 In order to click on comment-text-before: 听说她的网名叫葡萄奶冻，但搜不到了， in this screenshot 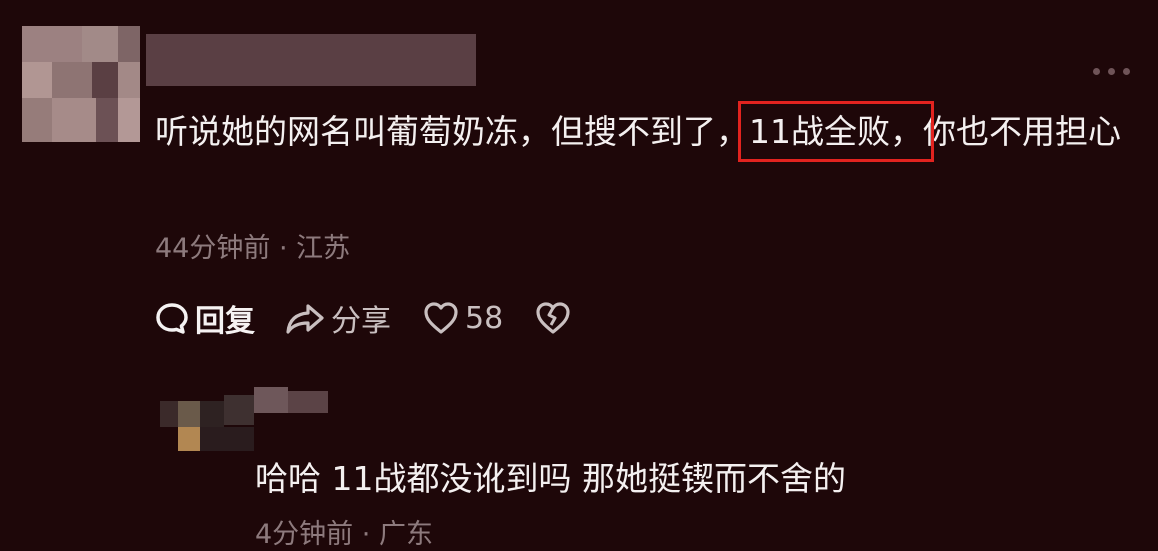, I will do `click(452, 131)`.